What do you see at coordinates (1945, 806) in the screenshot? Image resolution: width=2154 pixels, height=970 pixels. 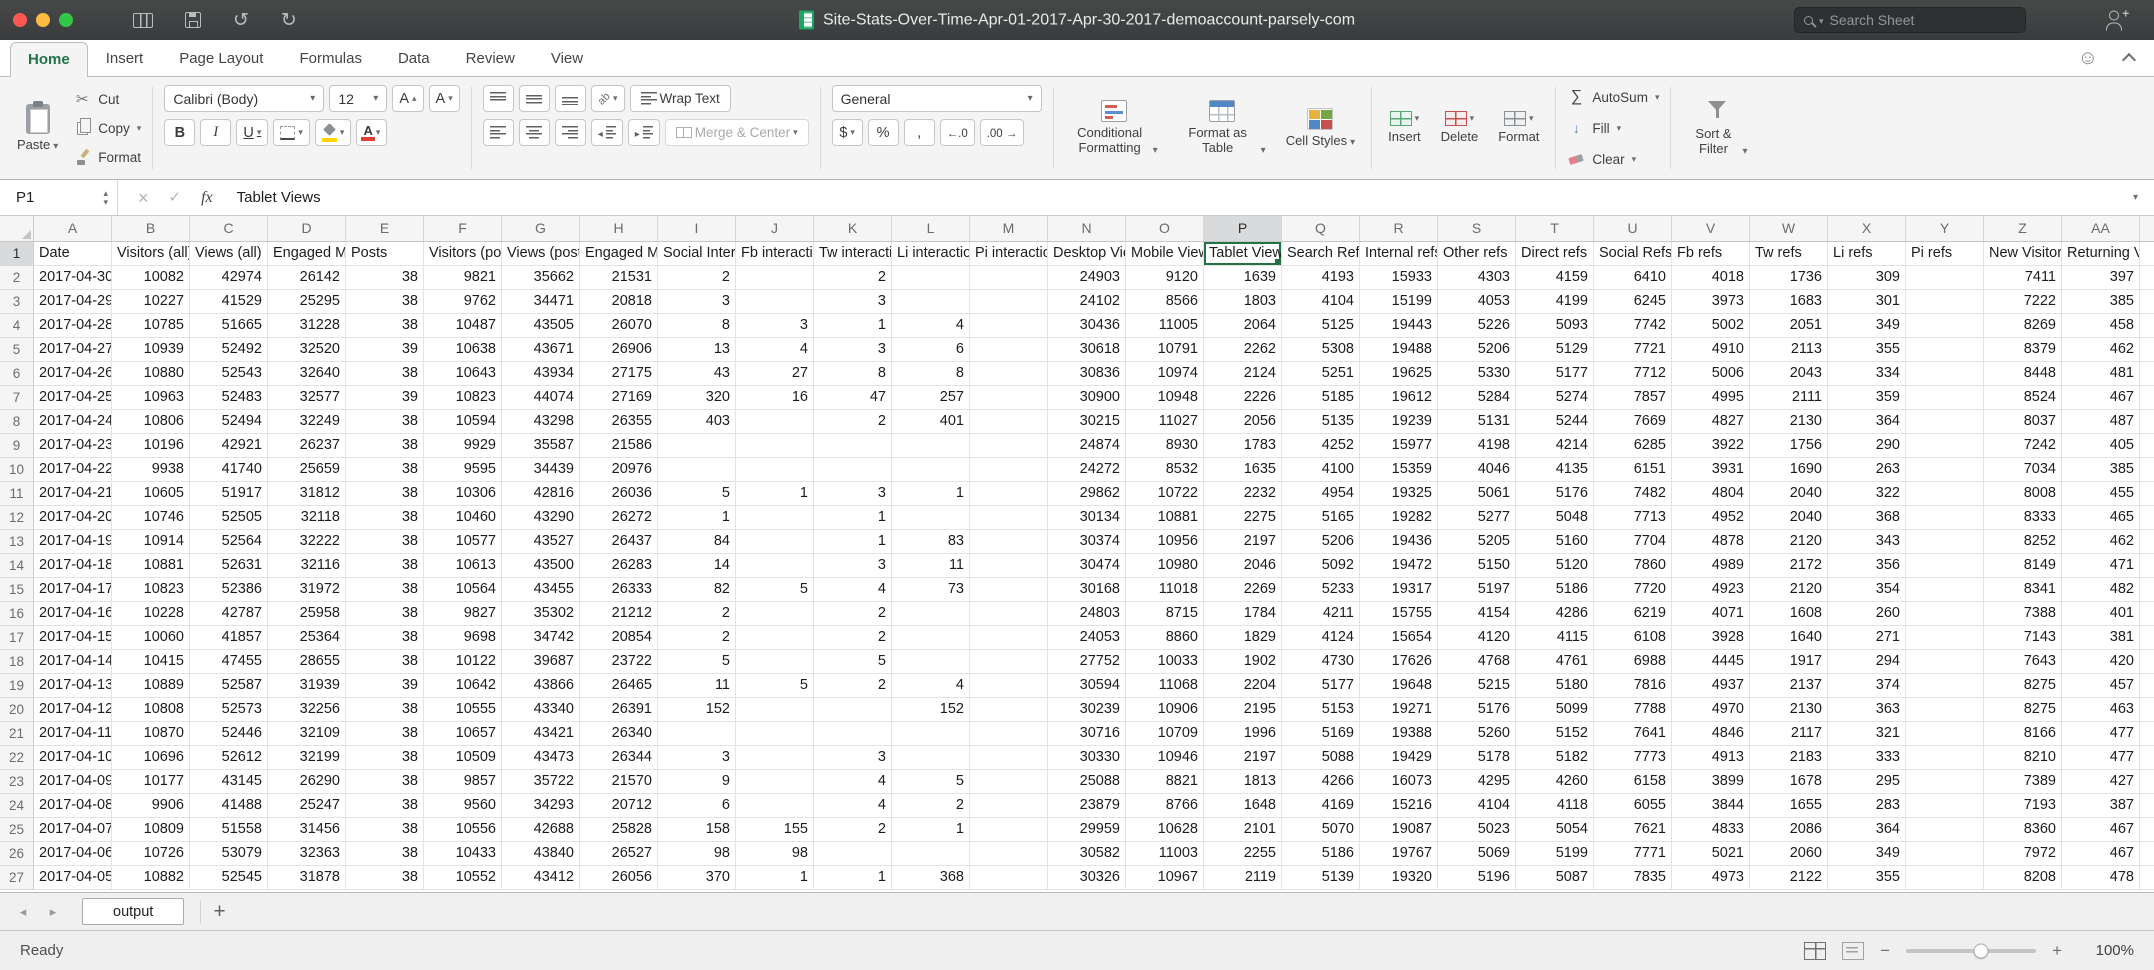 I see `cell-Y24` at bounding box center [1945, 806].